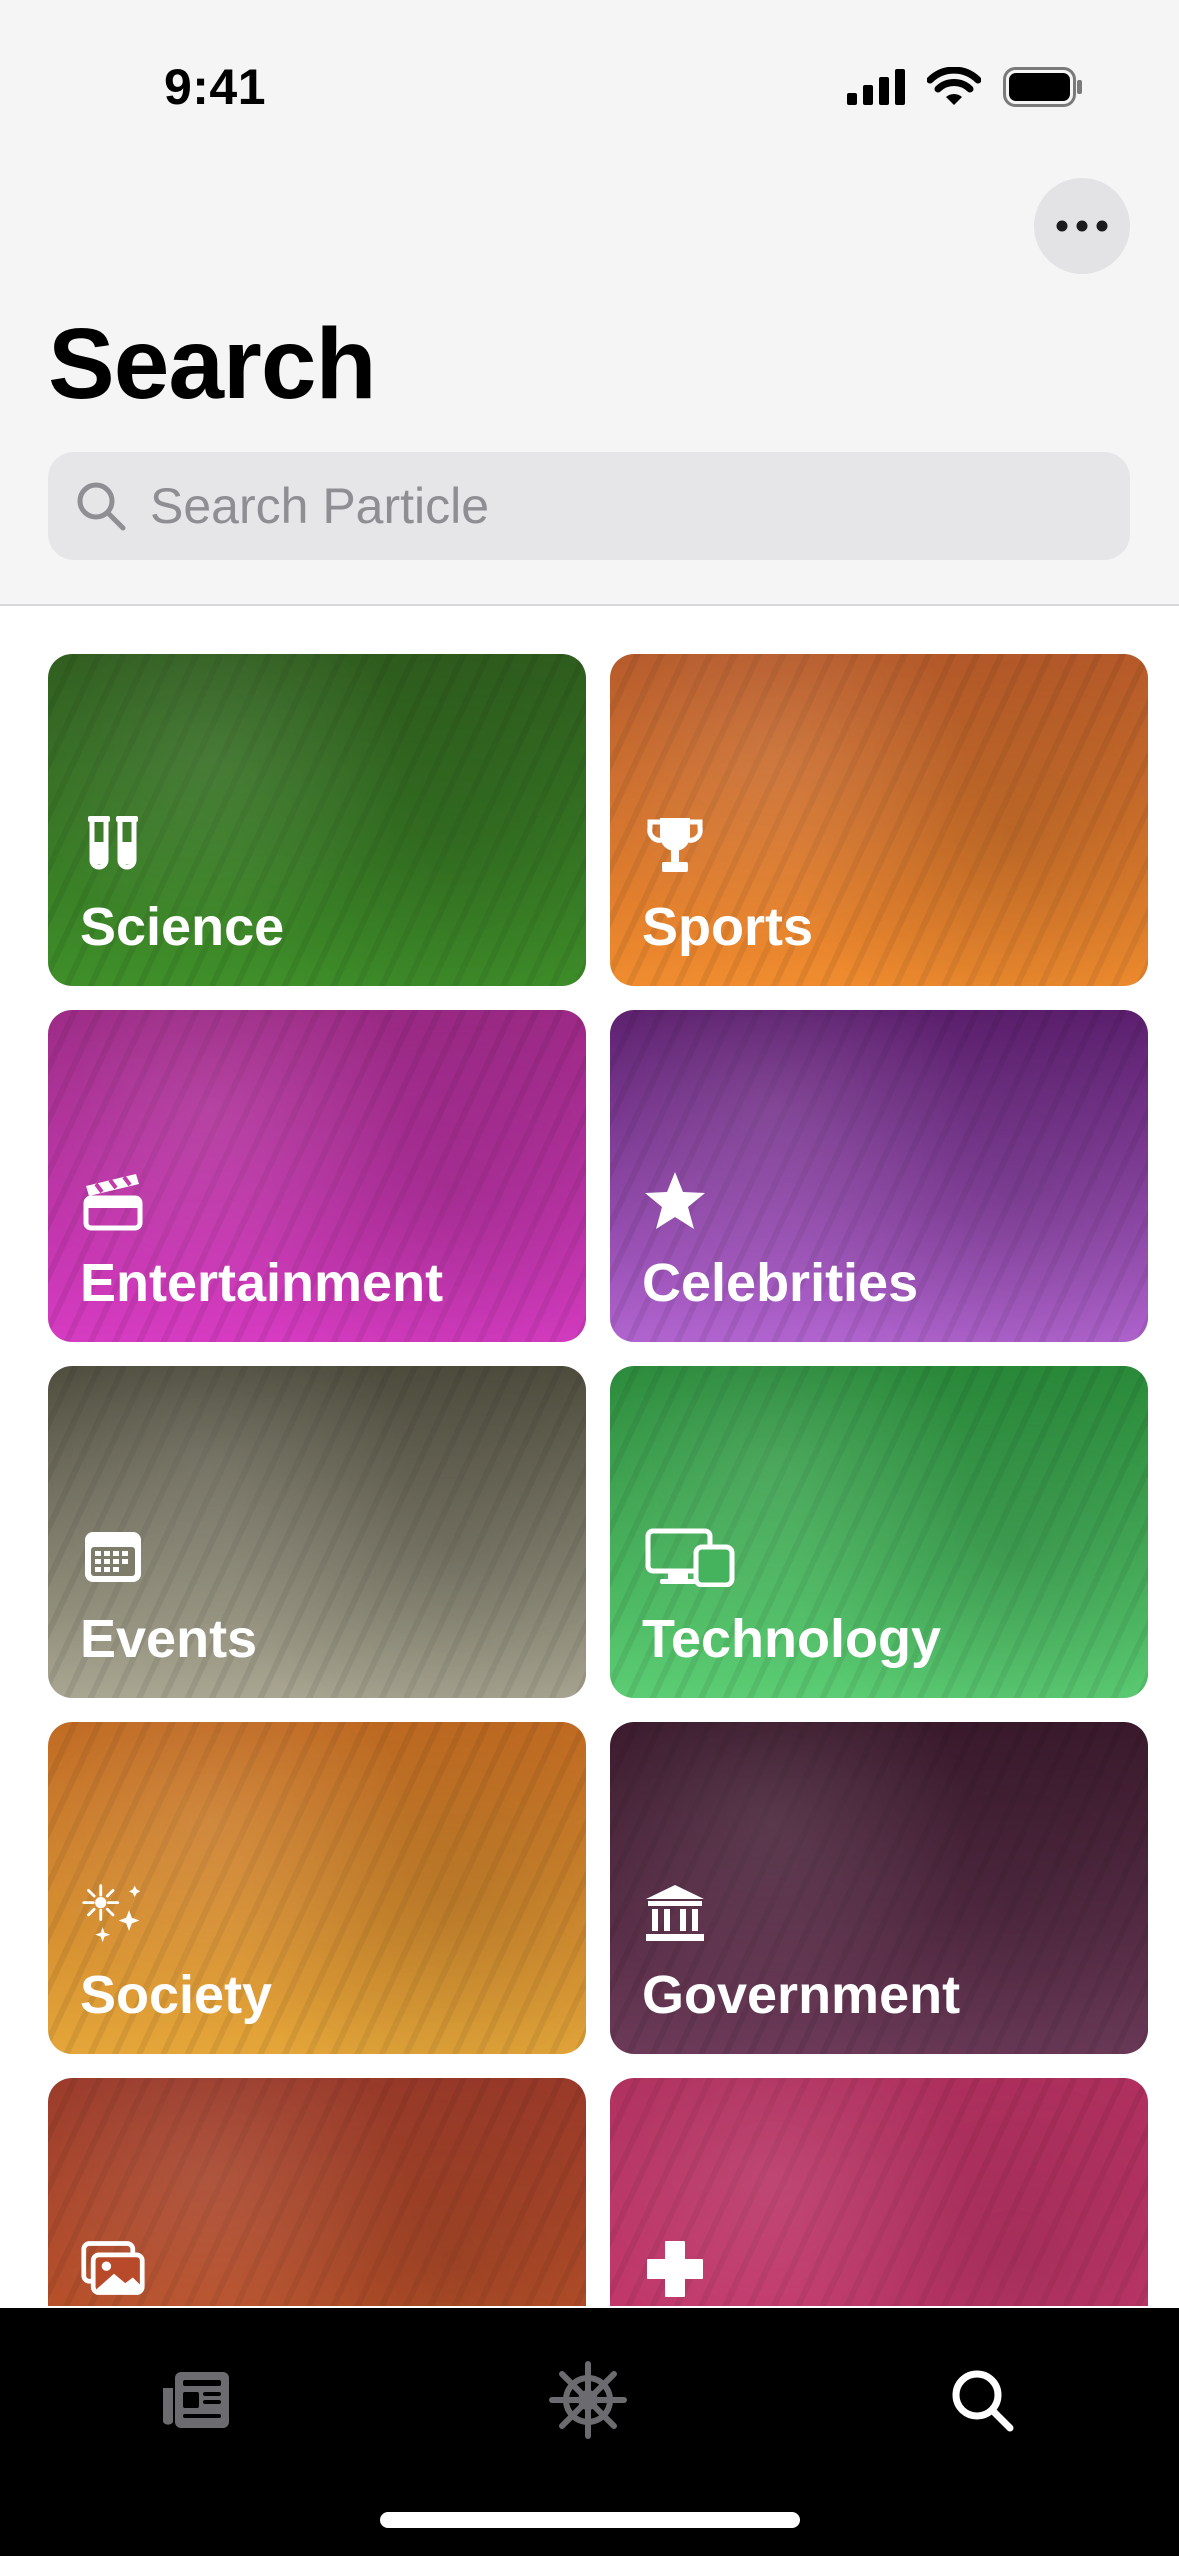 This screenshot has width=1179, height=2556. Describe the element at coordinates (792, 1639) in the screenshot. I see `category-label: Technology` at that location.